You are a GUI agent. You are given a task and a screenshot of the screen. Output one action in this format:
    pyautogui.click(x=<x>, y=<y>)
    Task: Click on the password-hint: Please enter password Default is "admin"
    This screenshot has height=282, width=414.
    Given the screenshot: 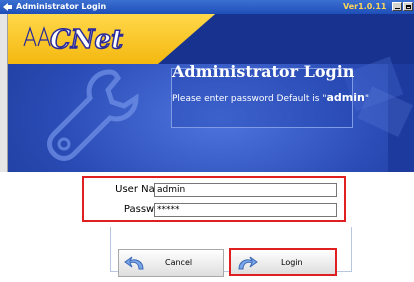 What is the action you would take?
    pyautogui.click(x=270, y=97)
    